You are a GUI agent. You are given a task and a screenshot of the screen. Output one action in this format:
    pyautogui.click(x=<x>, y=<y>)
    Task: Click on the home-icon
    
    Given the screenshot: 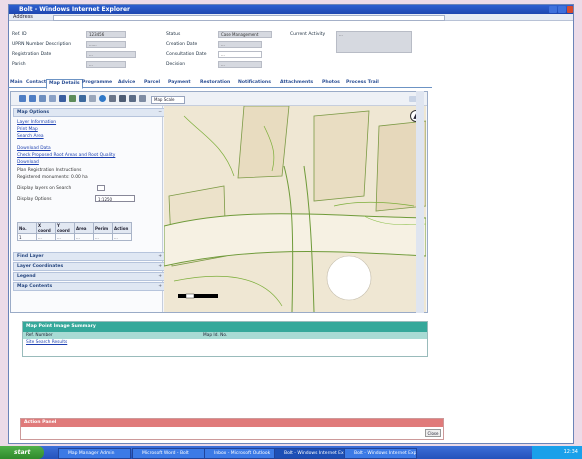 What is the action you would take?
    pyautogui.click(x=82, y=98)
    